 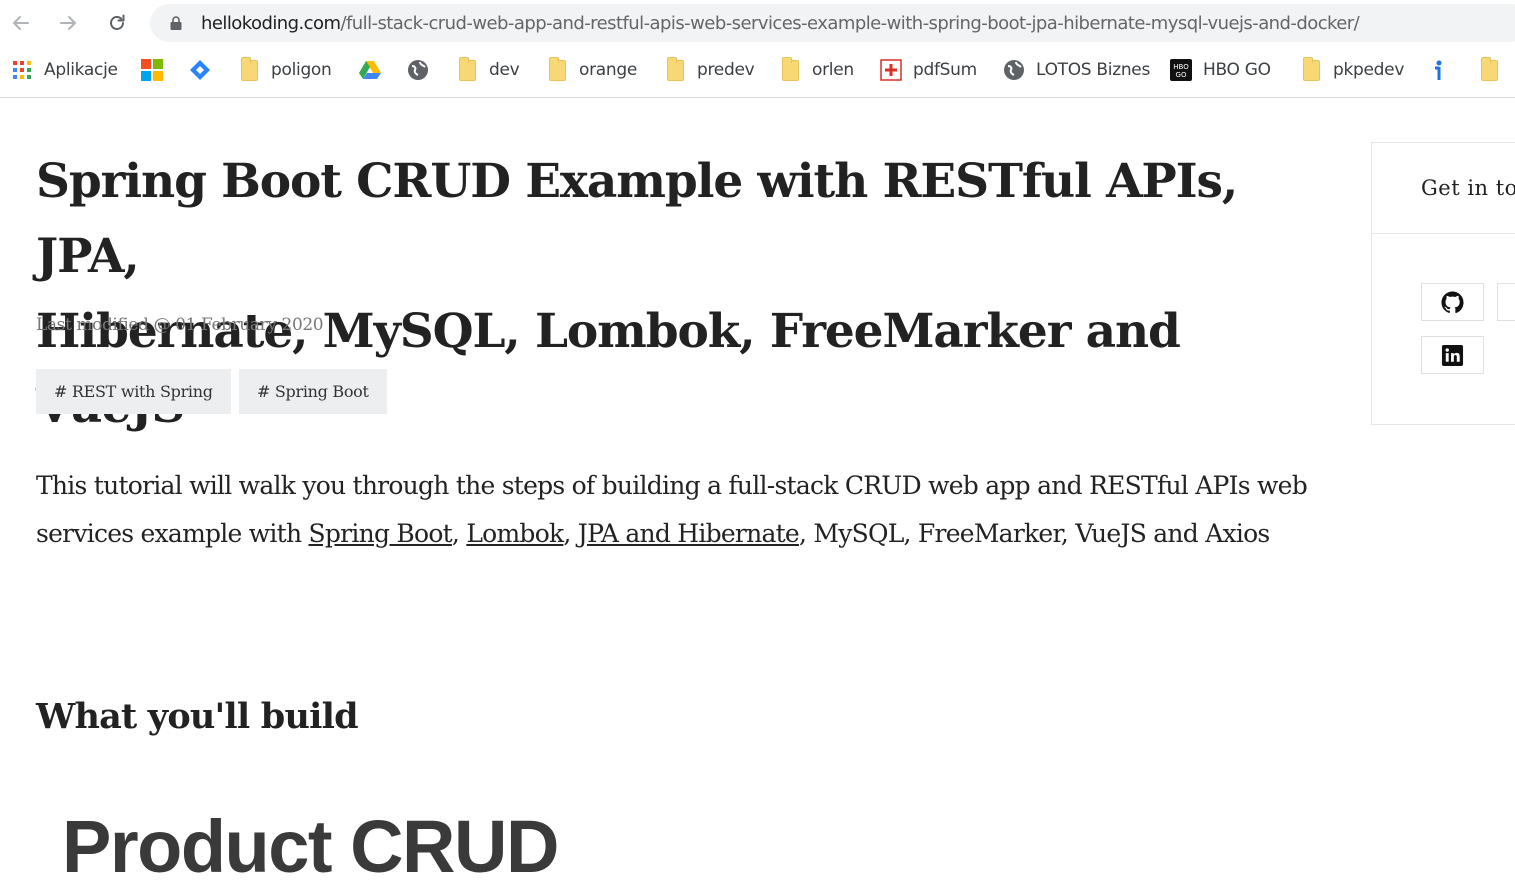 I want to click on bookmark-folder-orange: orange, so click(x=591, y=70).